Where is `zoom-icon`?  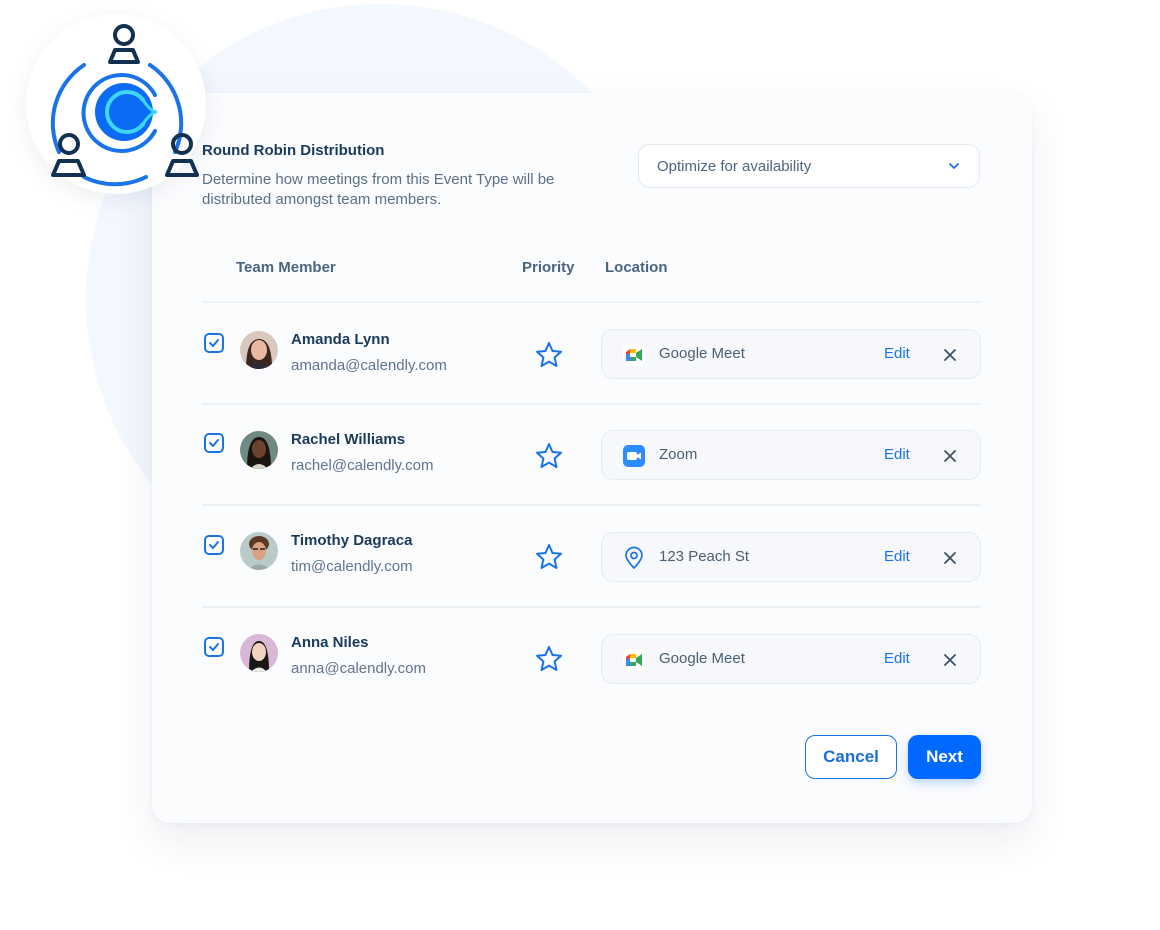 zoom-icon is located at coordinates (634, 456).